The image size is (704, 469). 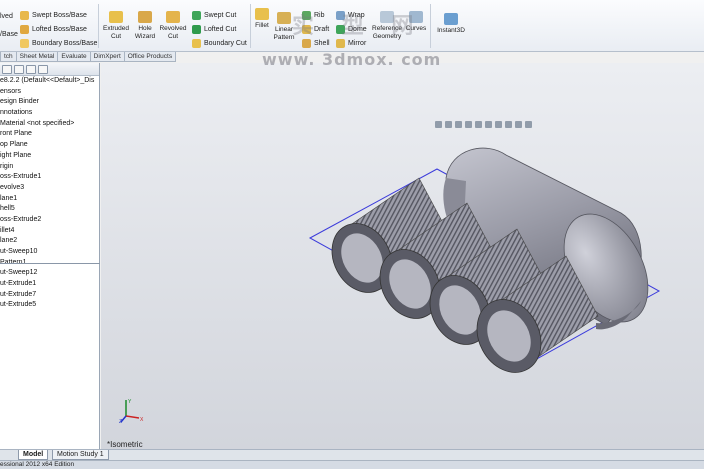 What do you see at coordinates (130, 402) in the screenshot?
I see `triad-y-label: Y` at bounding box center [130, 402].